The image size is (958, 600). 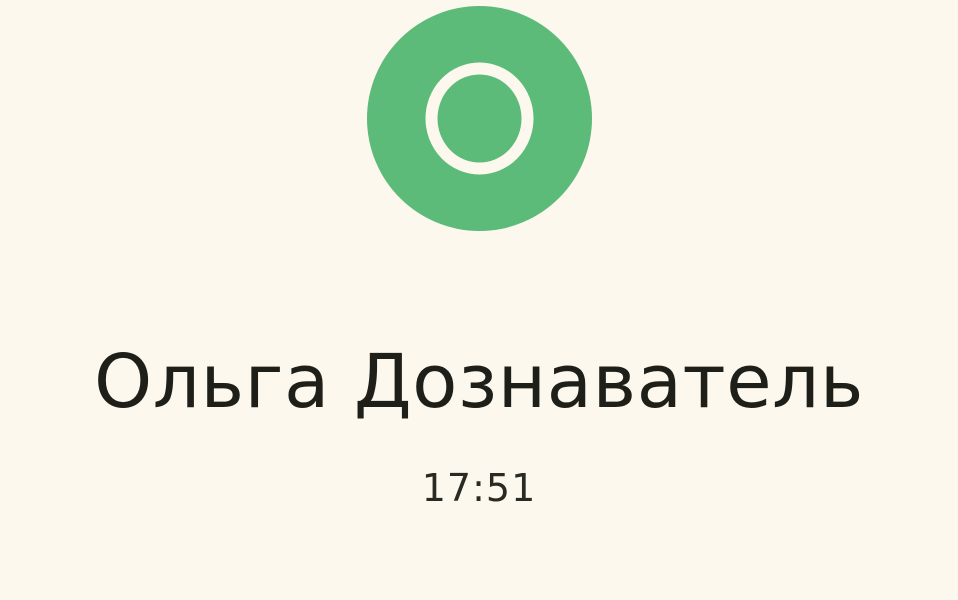 I want to click on caller-name: Ольга Дознаватель, so click(x=479, y=382).